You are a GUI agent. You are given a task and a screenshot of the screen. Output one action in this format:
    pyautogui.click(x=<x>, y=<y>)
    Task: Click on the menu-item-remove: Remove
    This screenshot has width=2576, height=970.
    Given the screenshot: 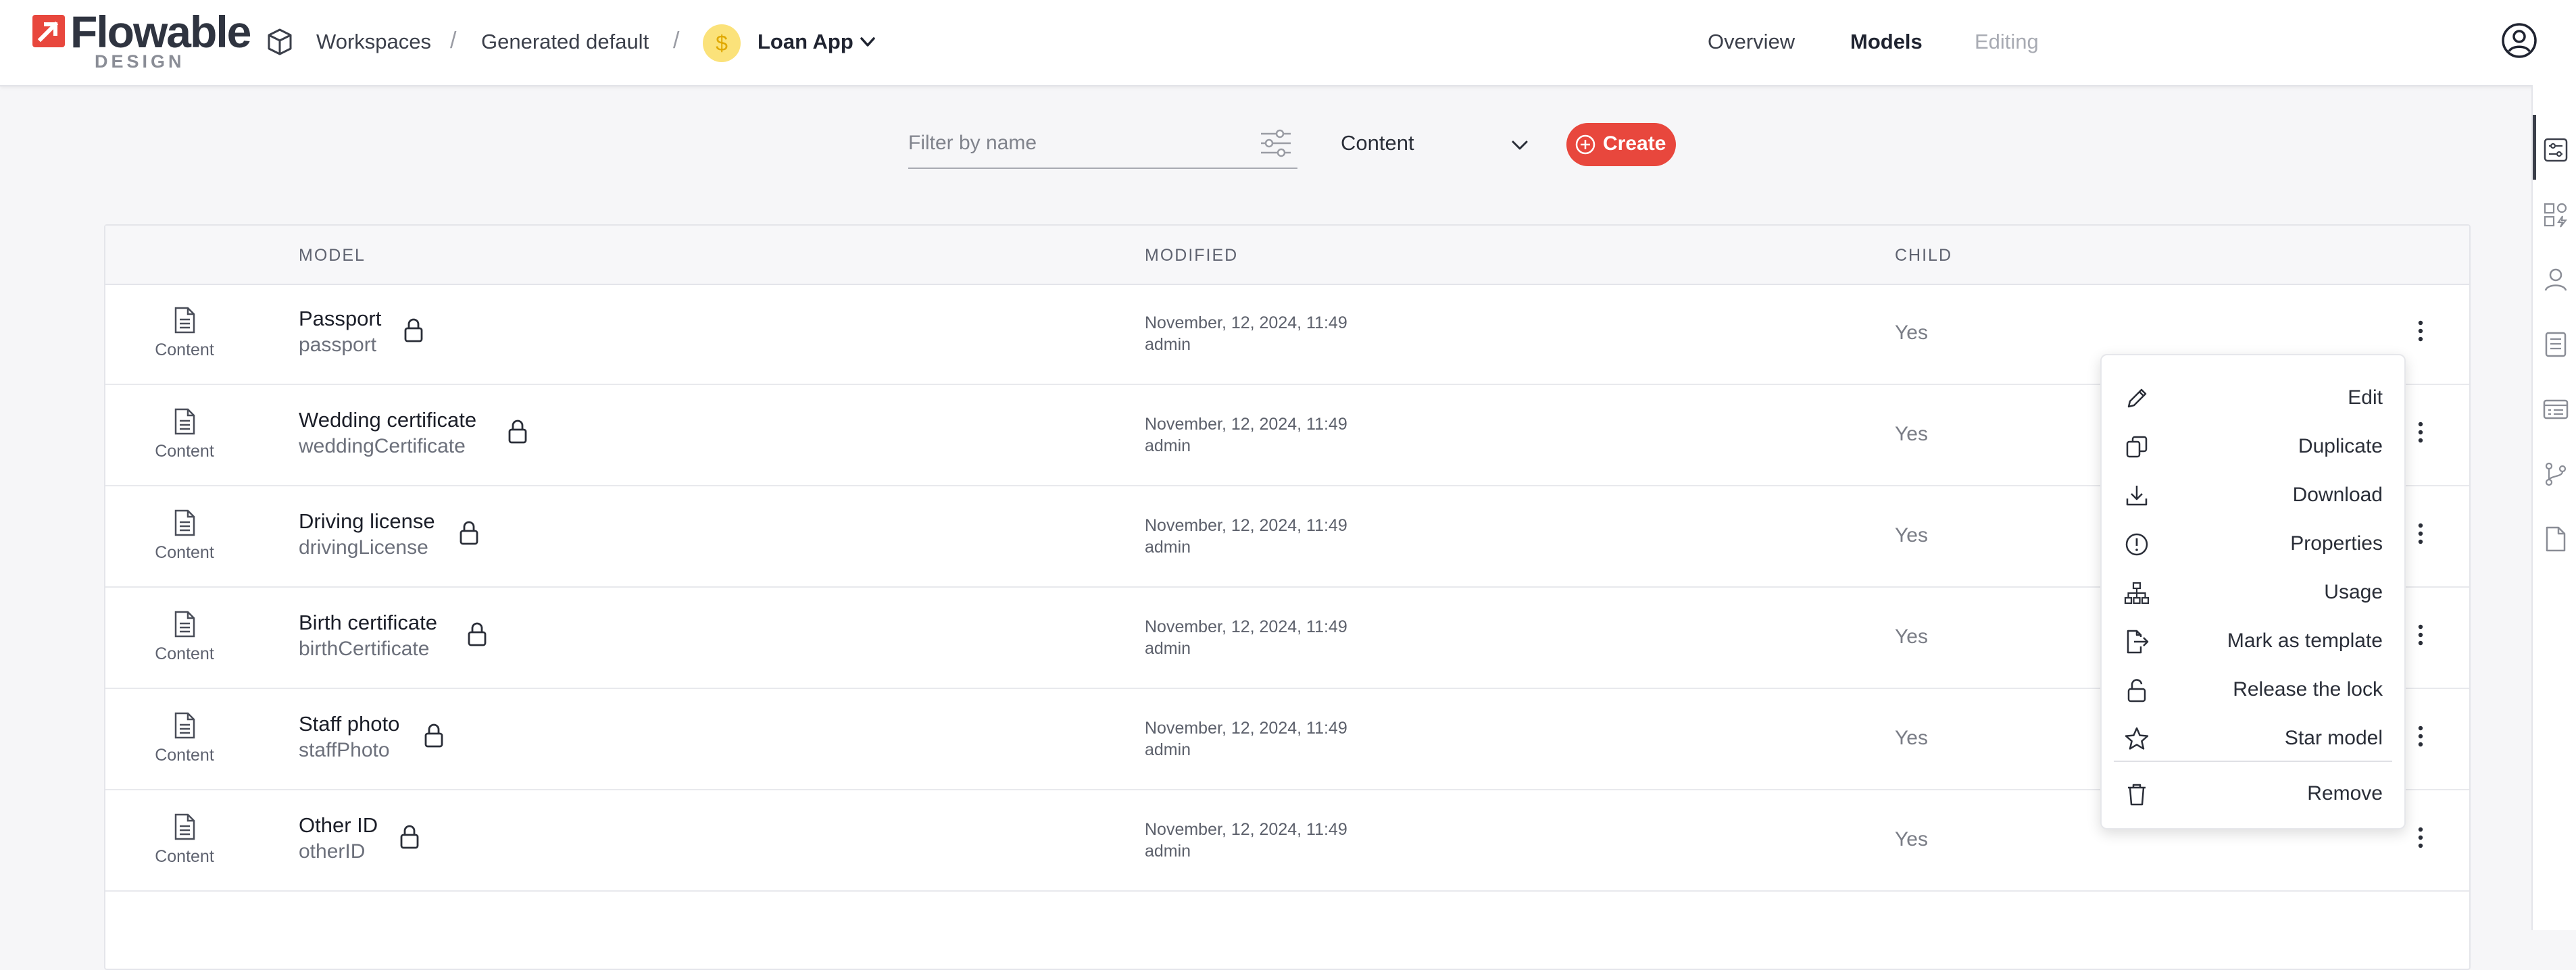 What is the action you would take?
    pyautogui.click(x=2253, y=794)
    